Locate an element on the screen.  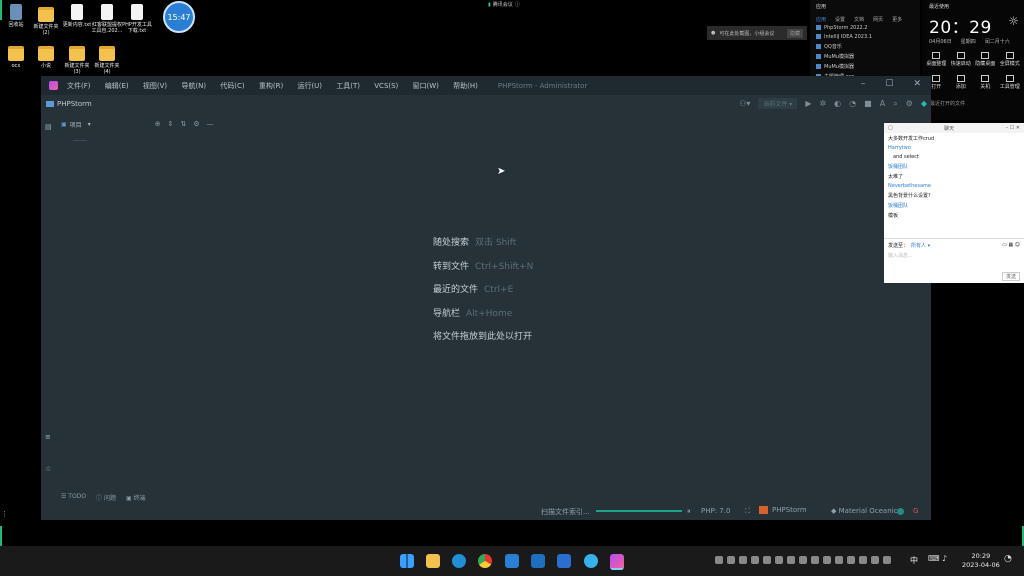
desktop-icon-folder-4: 新建文件夹 (4) is located at coordinates (107, 59).